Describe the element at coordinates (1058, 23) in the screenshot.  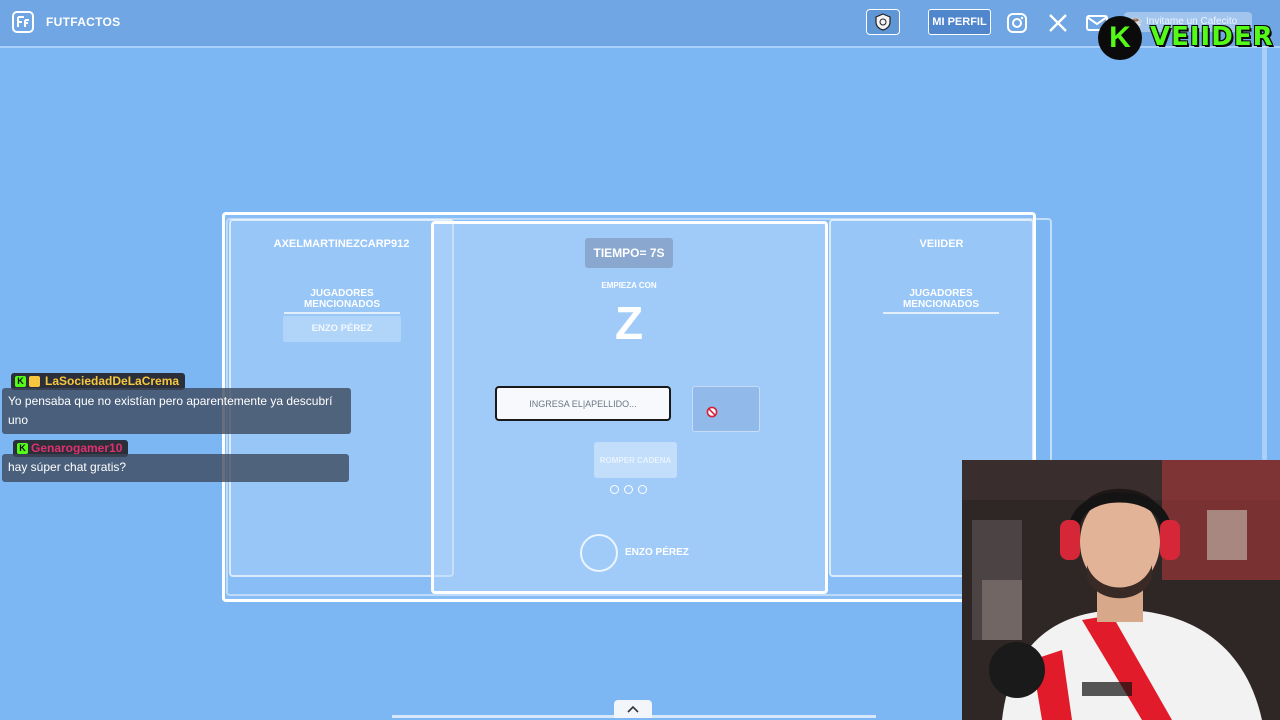
I see `x-icon` at that location.